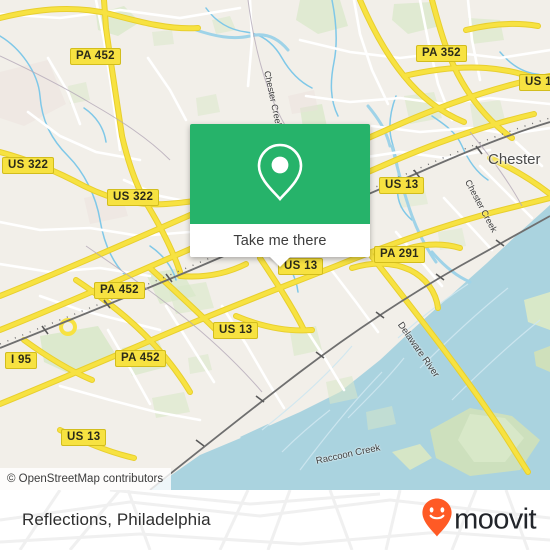 The width and height of the screenshot is (550, 550). I want to click on moovit-logo: moovit, so click(479, 520).